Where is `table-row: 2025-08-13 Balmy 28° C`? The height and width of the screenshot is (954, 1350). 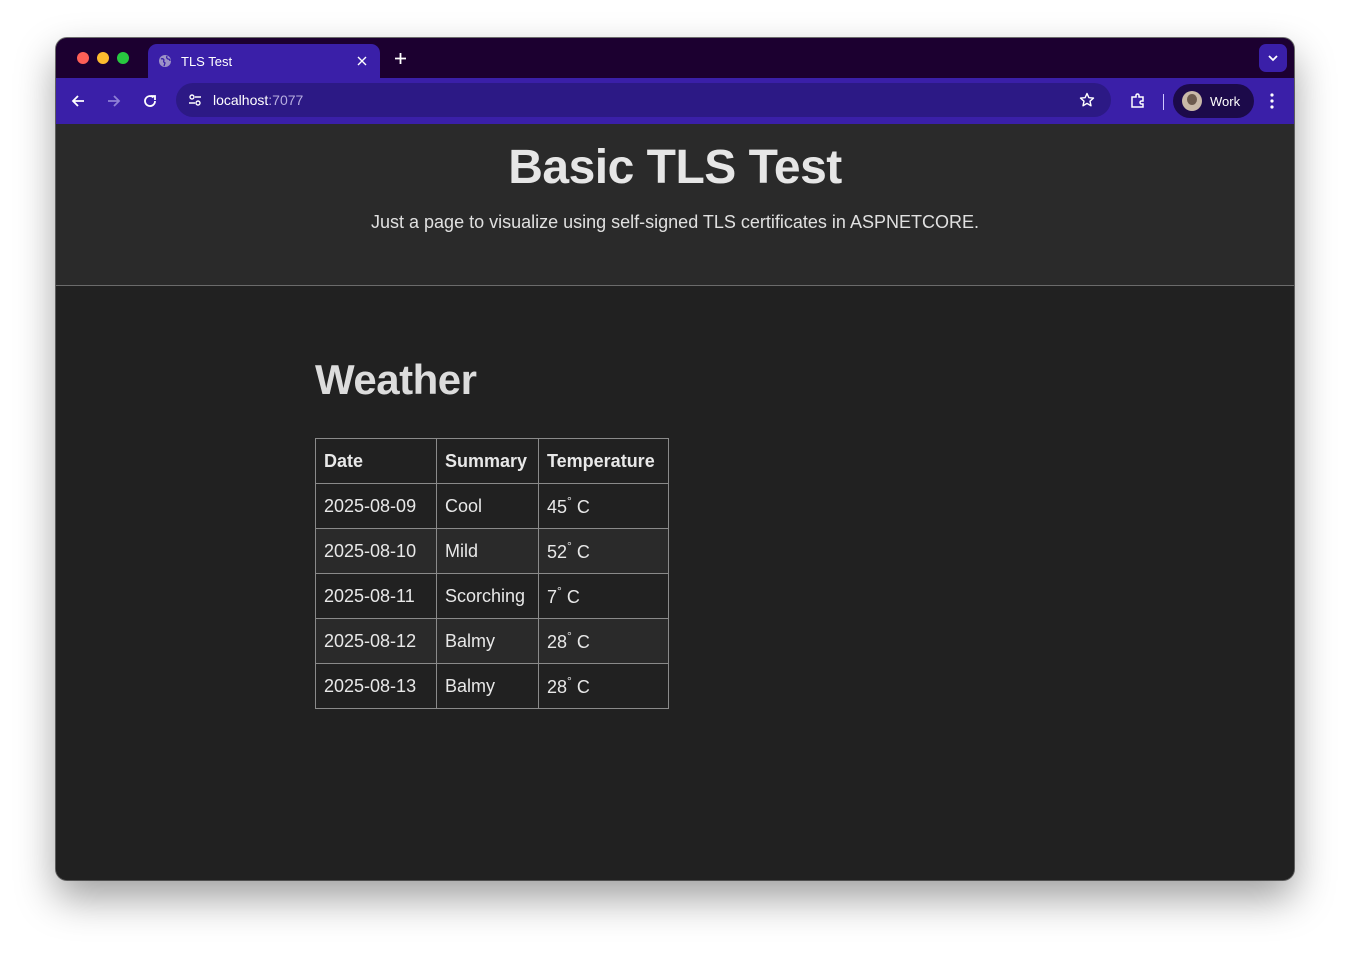
table-row: 2025-08-13 Balmy 28° C is located at coordinates (492, 686).